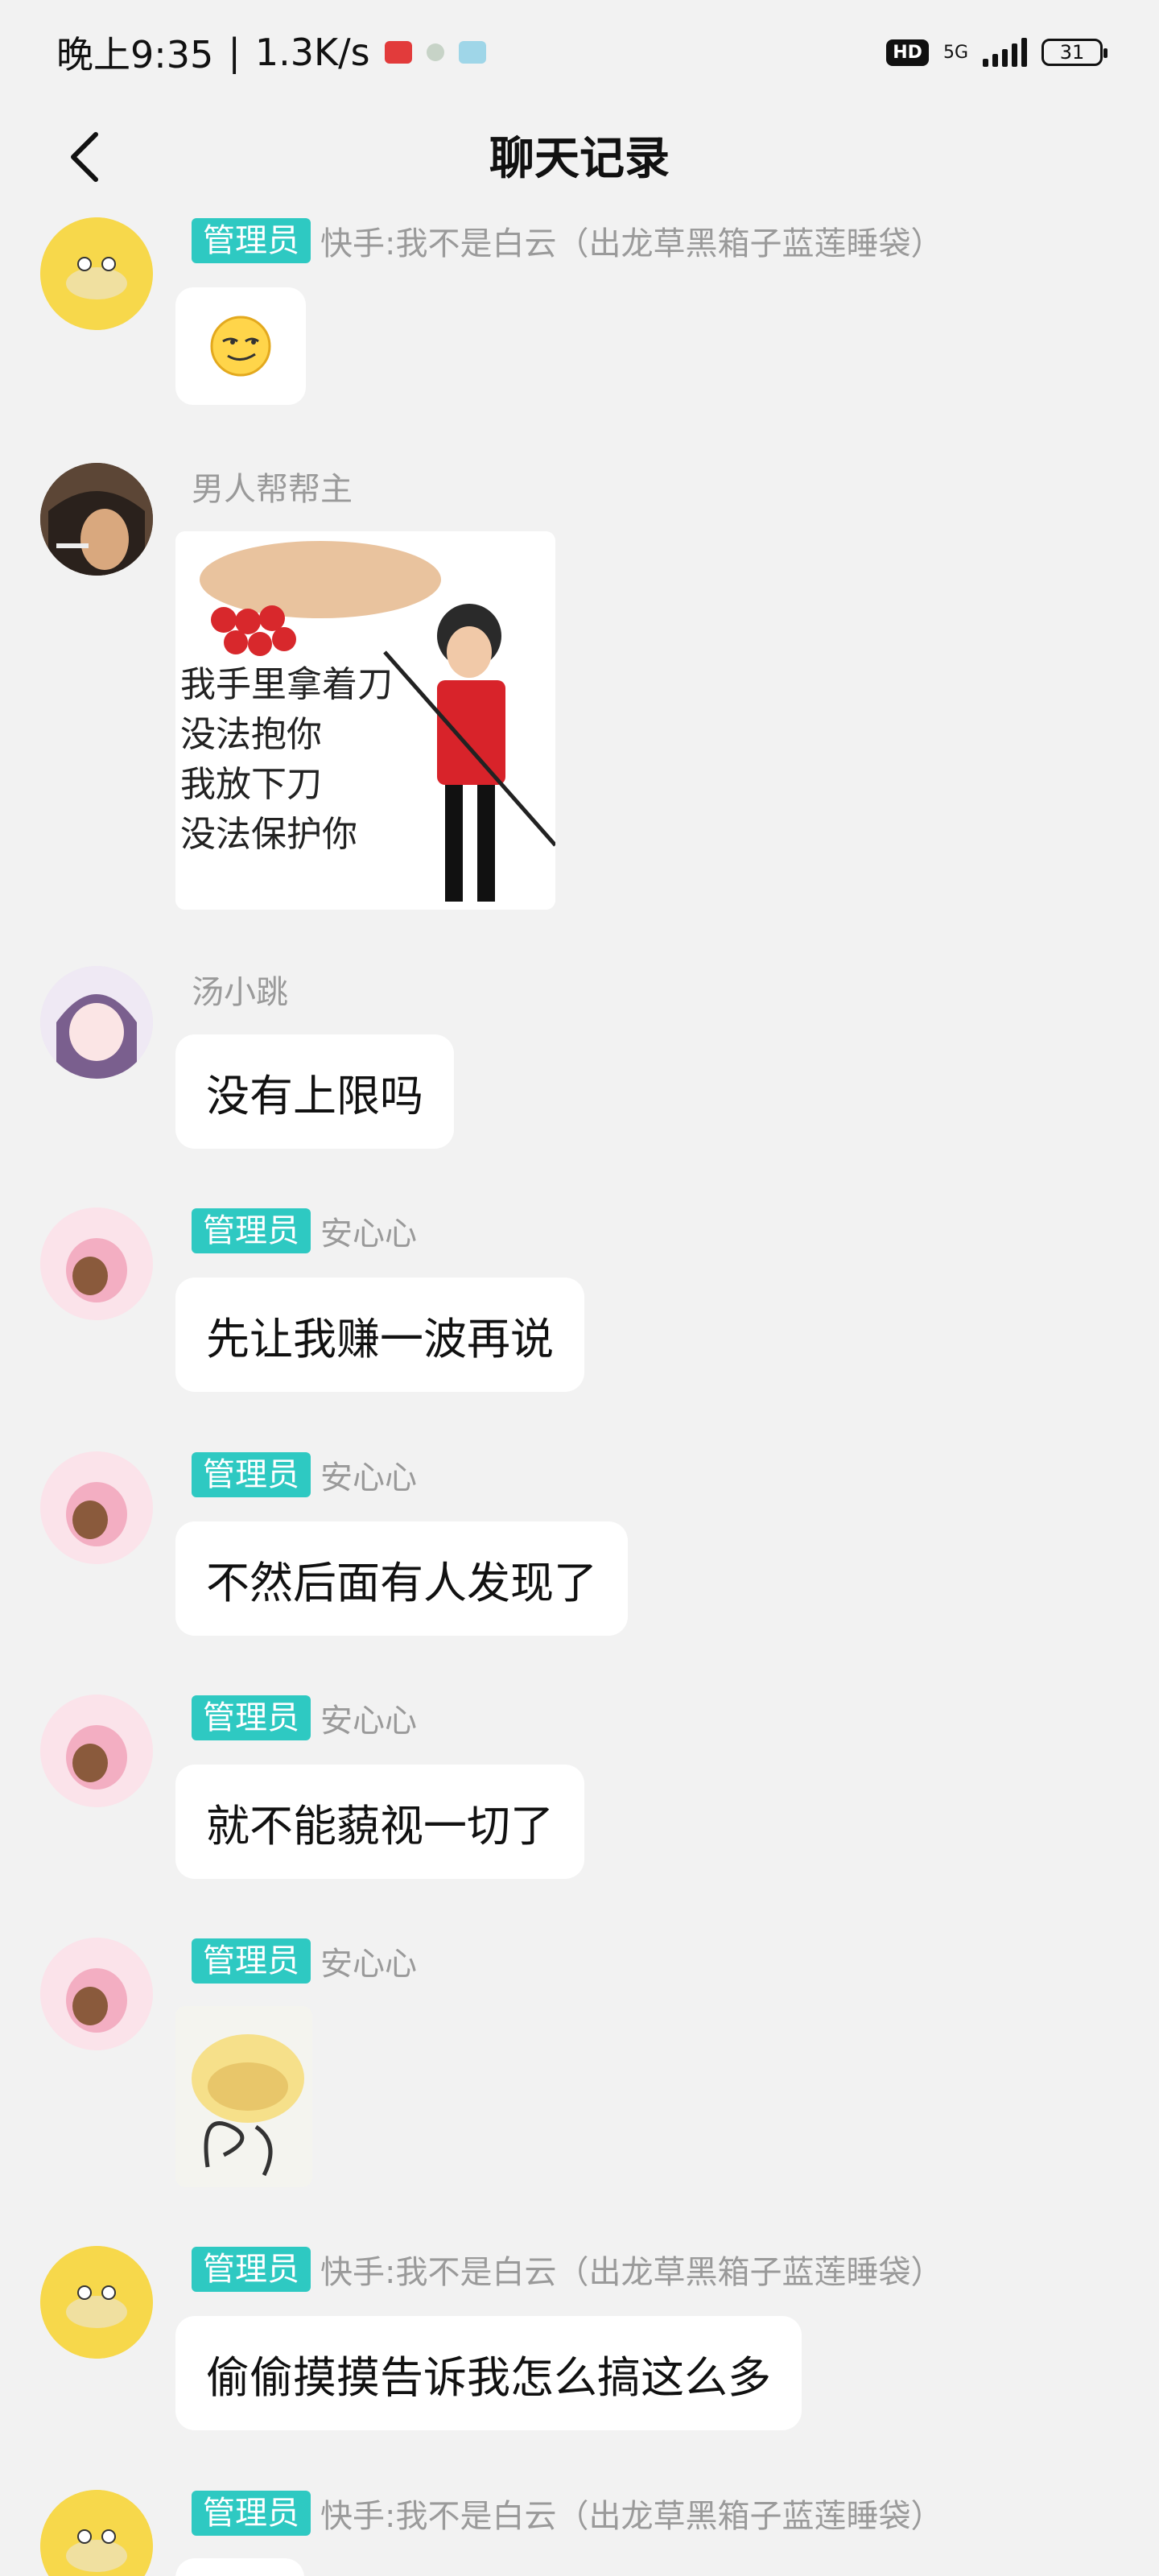 This screenshot has width=1159, height=2576. What do you see at coordinates (135, 54) in the screenshot?
I see `status-time: 晚上9:35` at bounding box center [135, 54].